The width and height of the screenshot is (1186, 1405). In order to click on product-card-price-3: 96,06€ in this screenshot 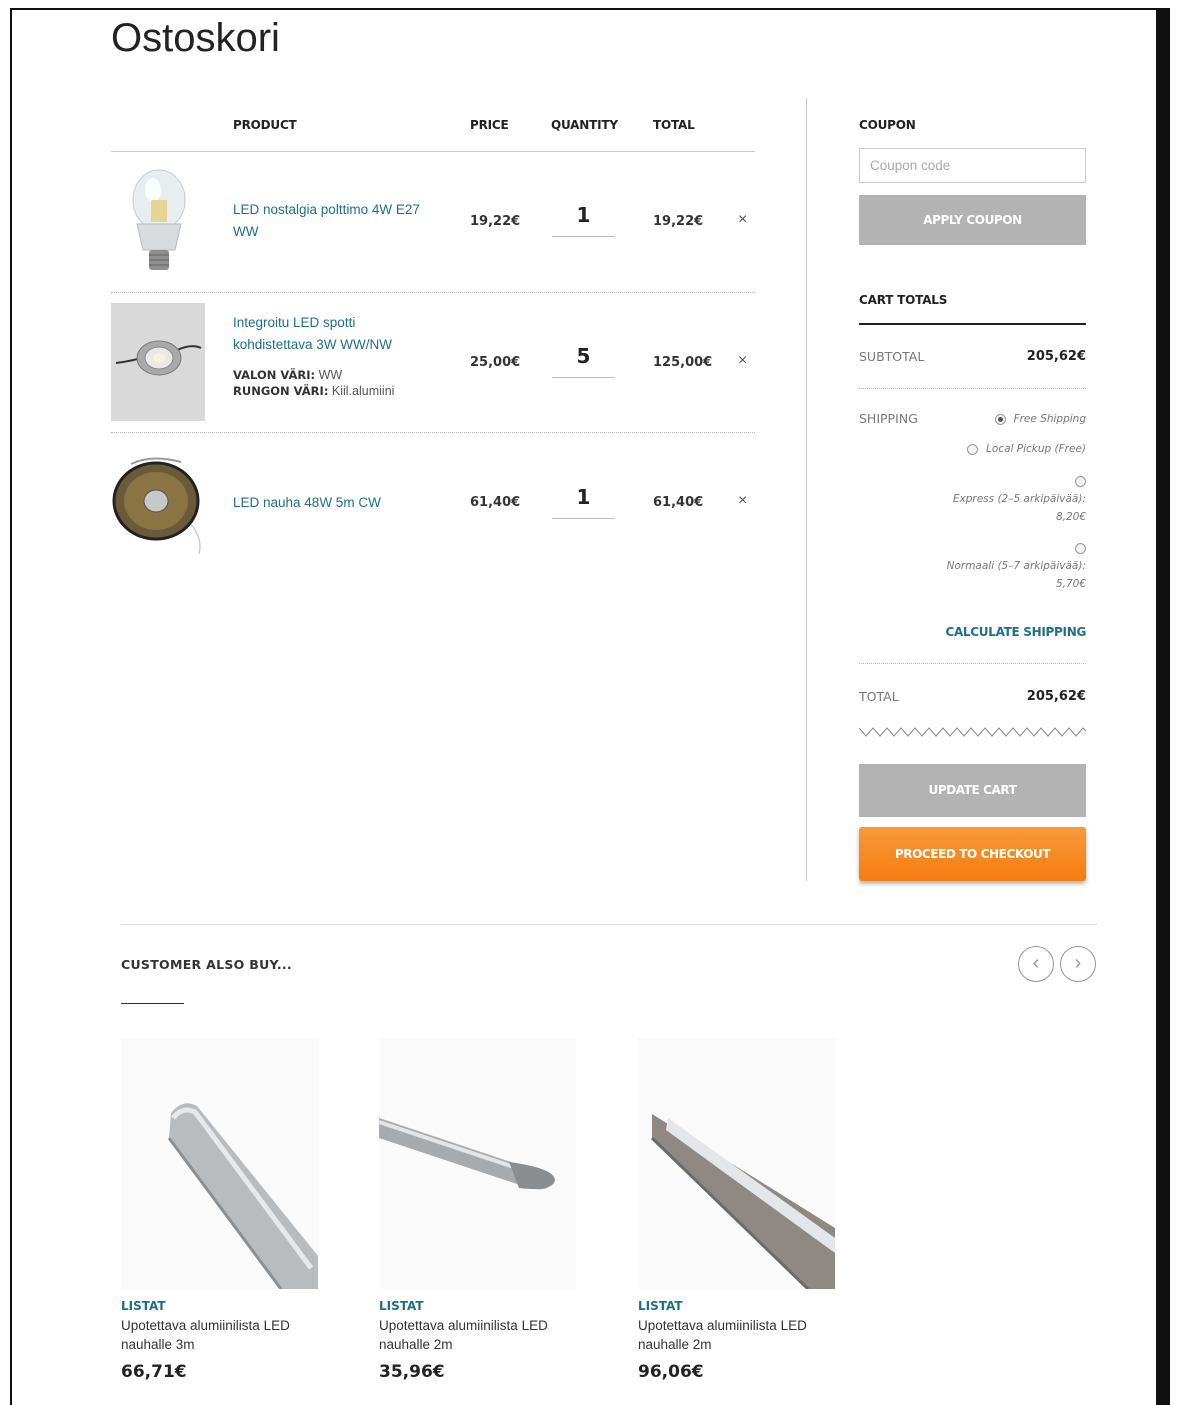, I will do `click(671, 1372)`.